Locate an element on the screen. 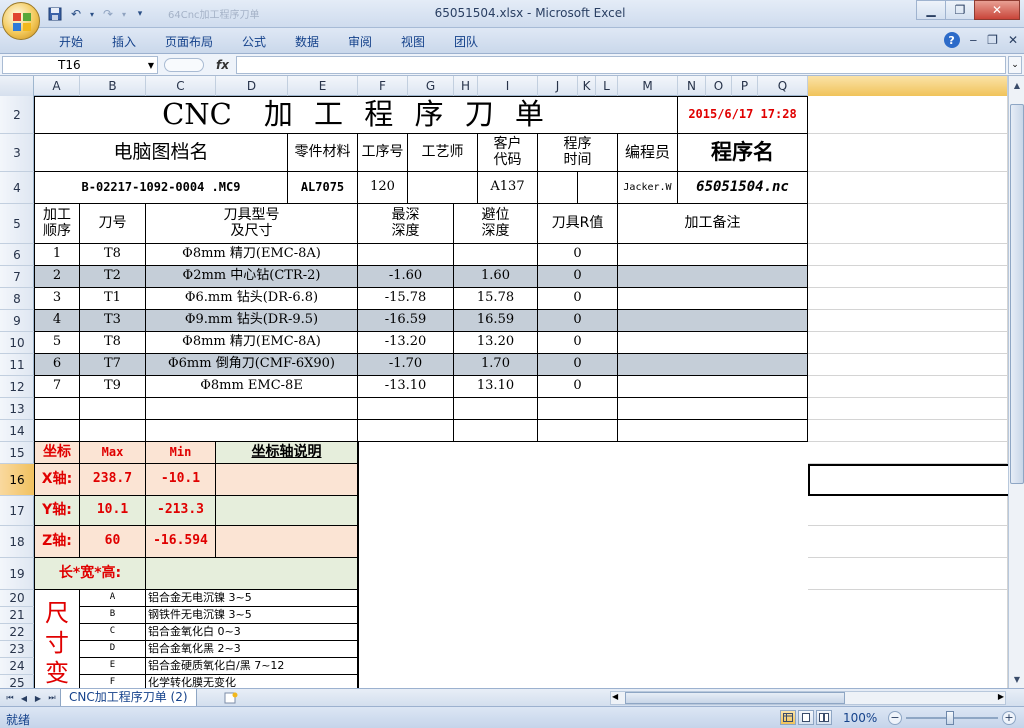  redo-icon: ↷ is located at coordinates (108, 14).